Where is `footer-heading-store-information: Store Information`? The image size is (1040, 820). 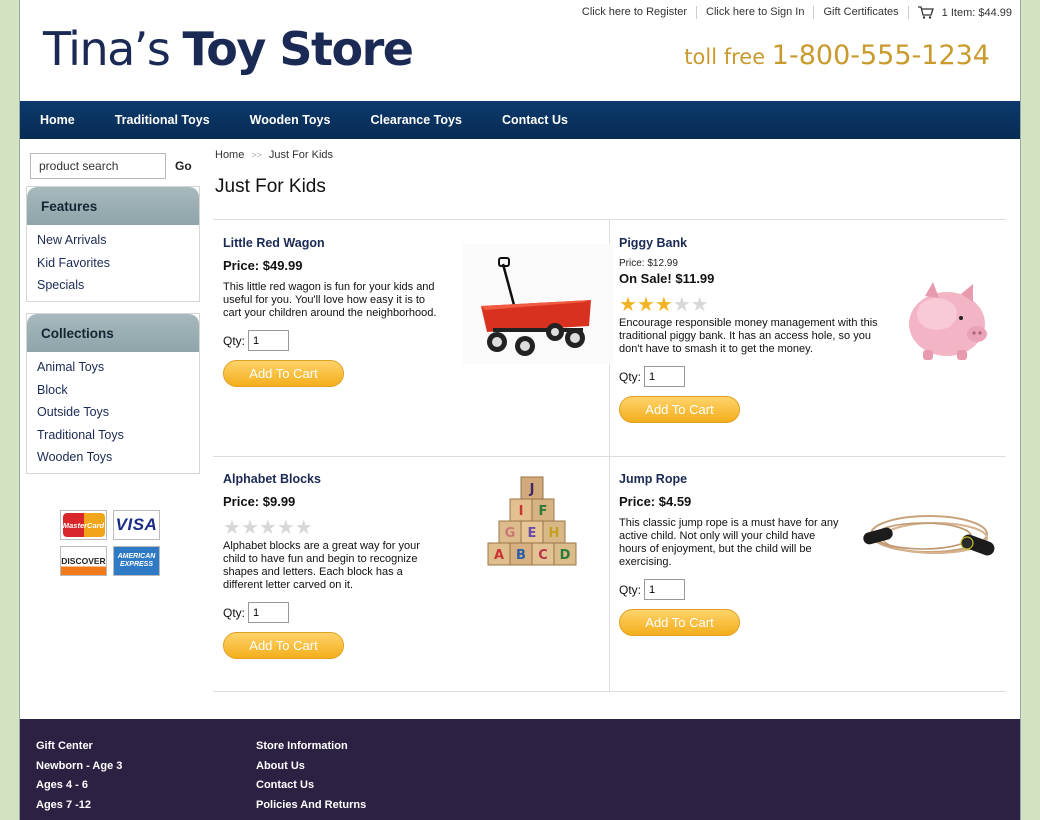 footer-heading-store-information: Store Information is located at coordinates (311, 747).